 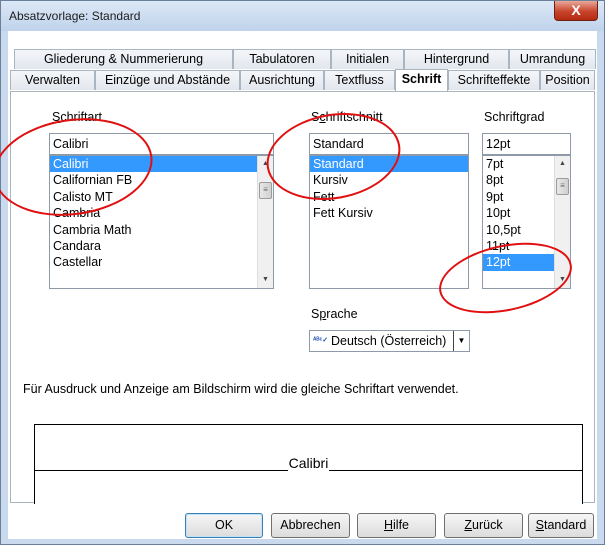 What do you see at coordinates (75, 16) in the screenshot?
I see `window-title: Absatzvorlage: Standard` at bounding box center [75, 16].